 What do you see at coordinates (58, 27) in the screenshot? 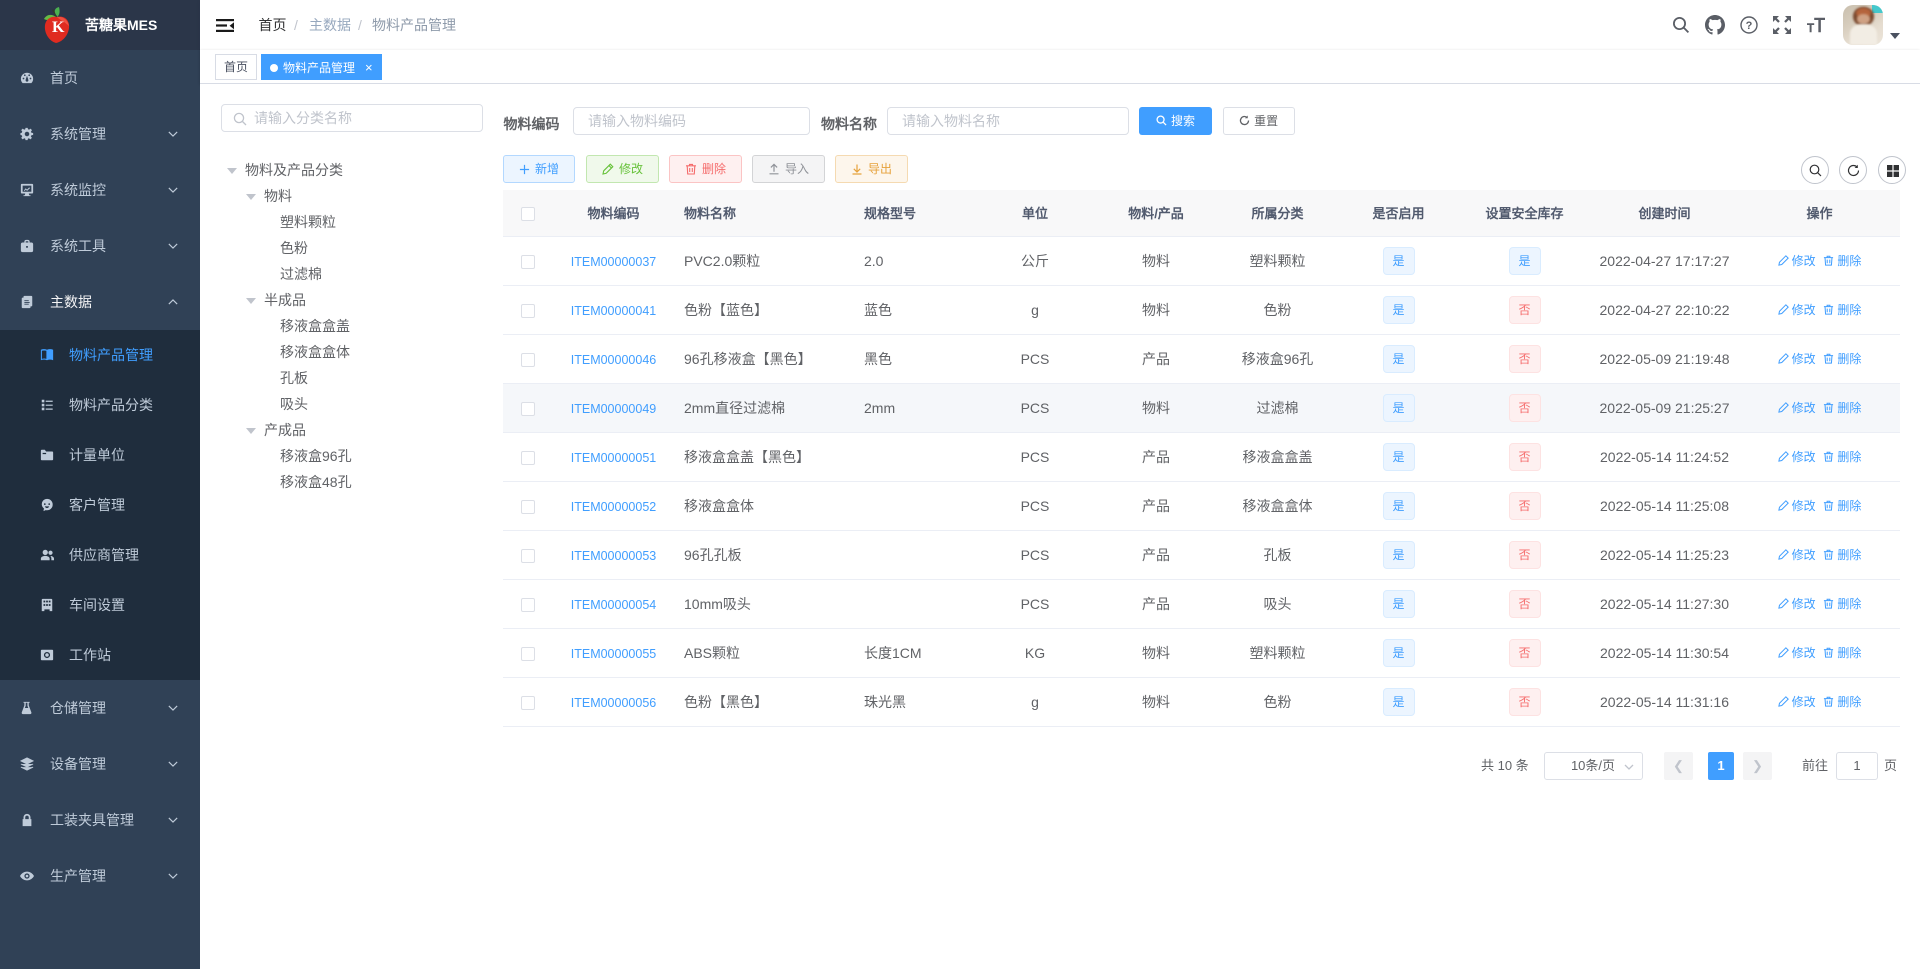
I see `svg-text: K` at bounding box center [58, 27].